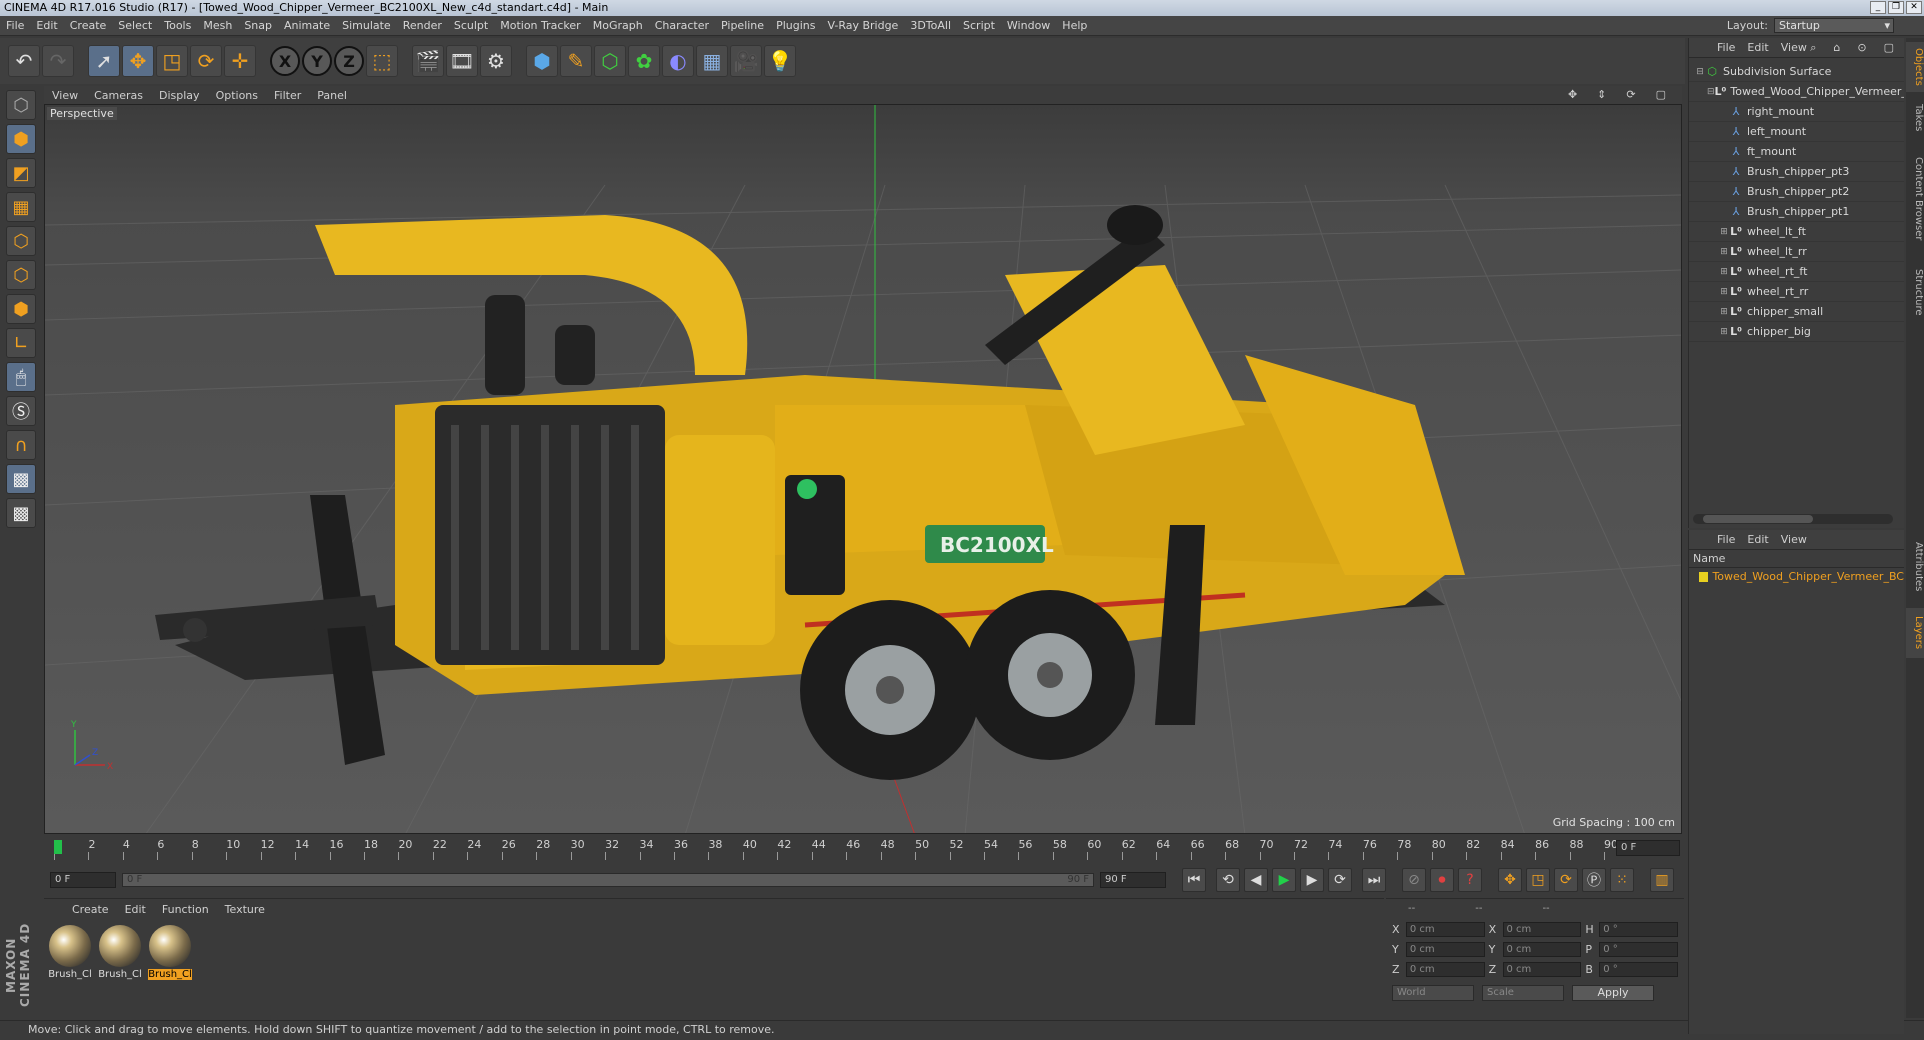 The image size is (1924, 1040). Describe the element at coordinates (82, 113) in the screenshot. I see `viewport-camera-label: Perspective` at that location.